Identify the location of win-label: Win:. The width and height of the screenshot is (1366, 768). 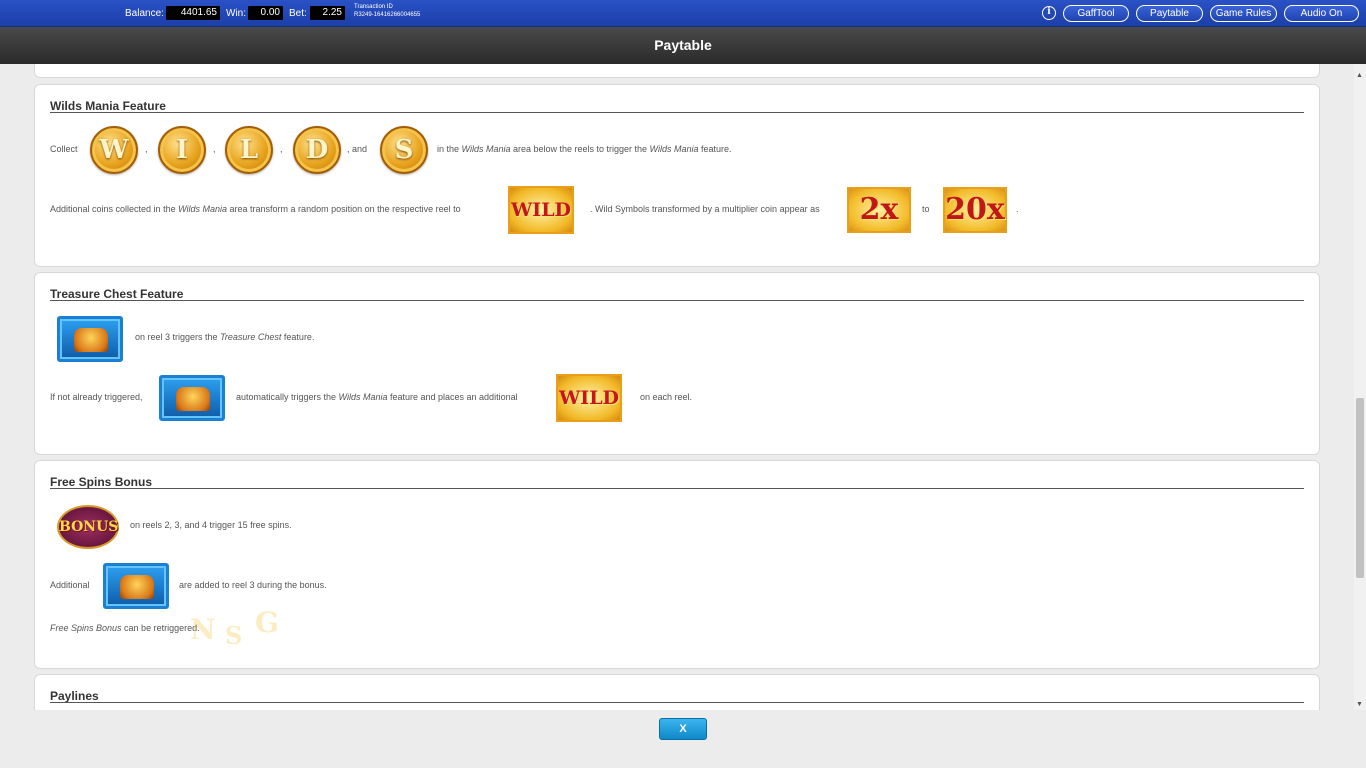
(236, 13).